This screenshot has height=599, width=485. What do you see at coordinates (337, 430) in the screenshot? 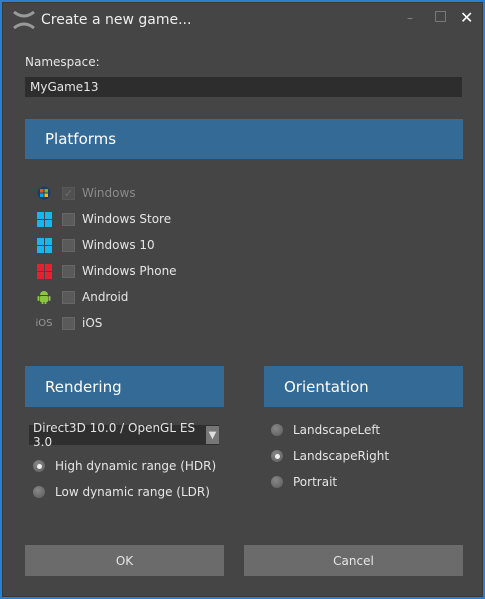
I see `radio-label: LandscapeLeft` at bounding box center [337, 430].